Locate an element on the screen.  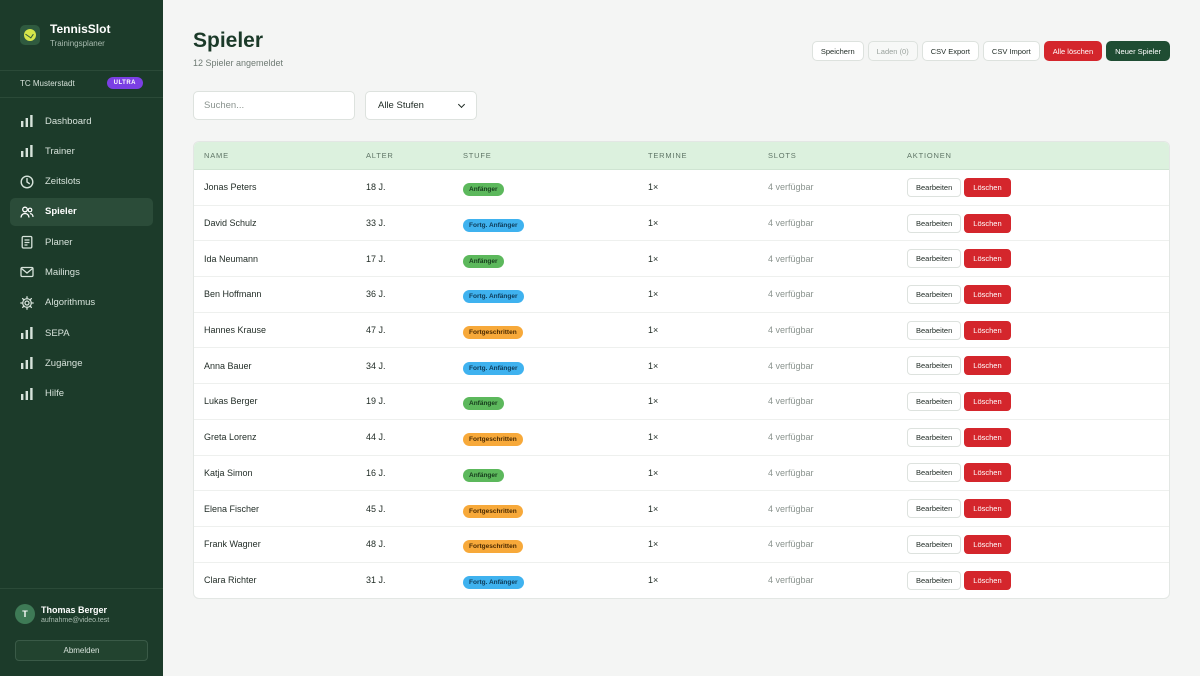
sidebar-divider is located at coordinates (81, 588).